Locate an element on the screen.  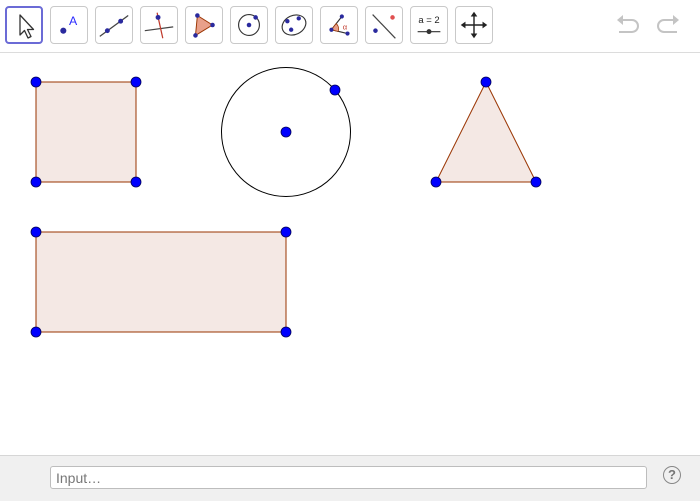
reflect-tool-button is located at coordinates (384, 25).